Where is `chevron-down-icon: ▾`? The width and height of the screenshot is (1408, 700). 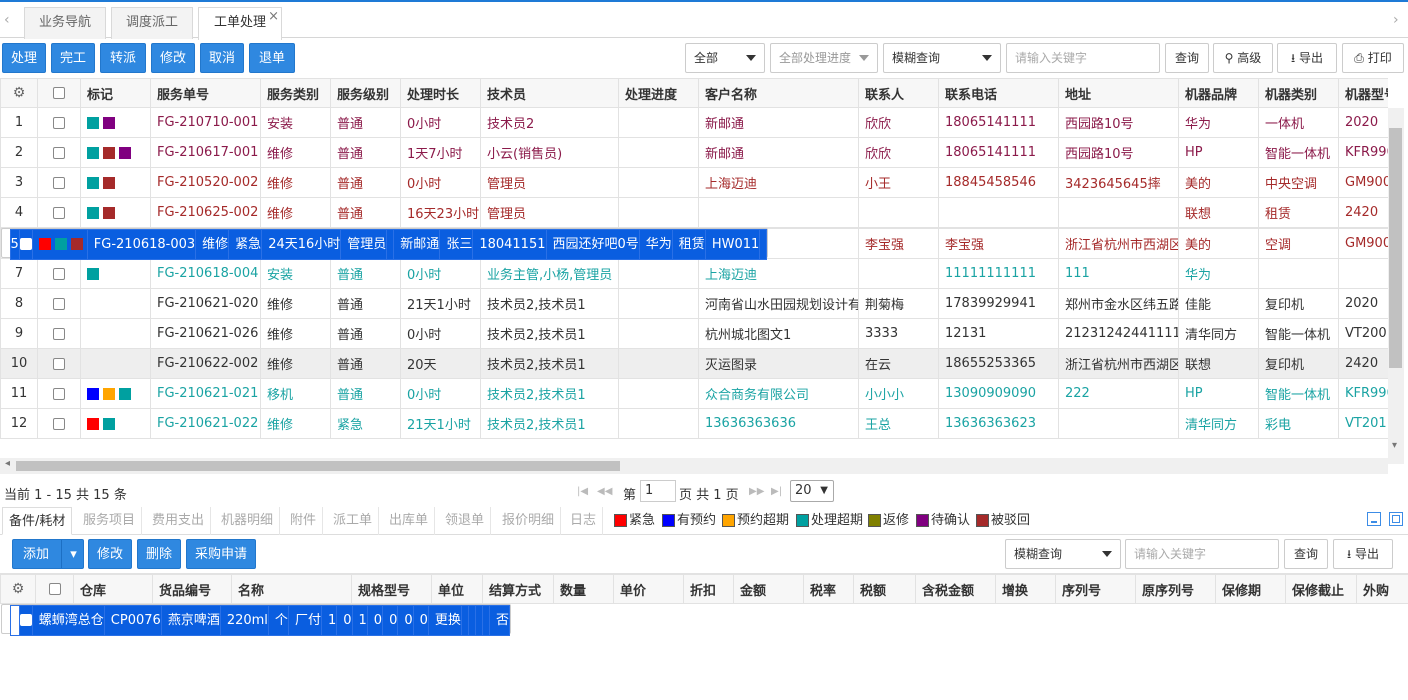
chevron-down-icon: ▾ is located at coordinates (73, 554).